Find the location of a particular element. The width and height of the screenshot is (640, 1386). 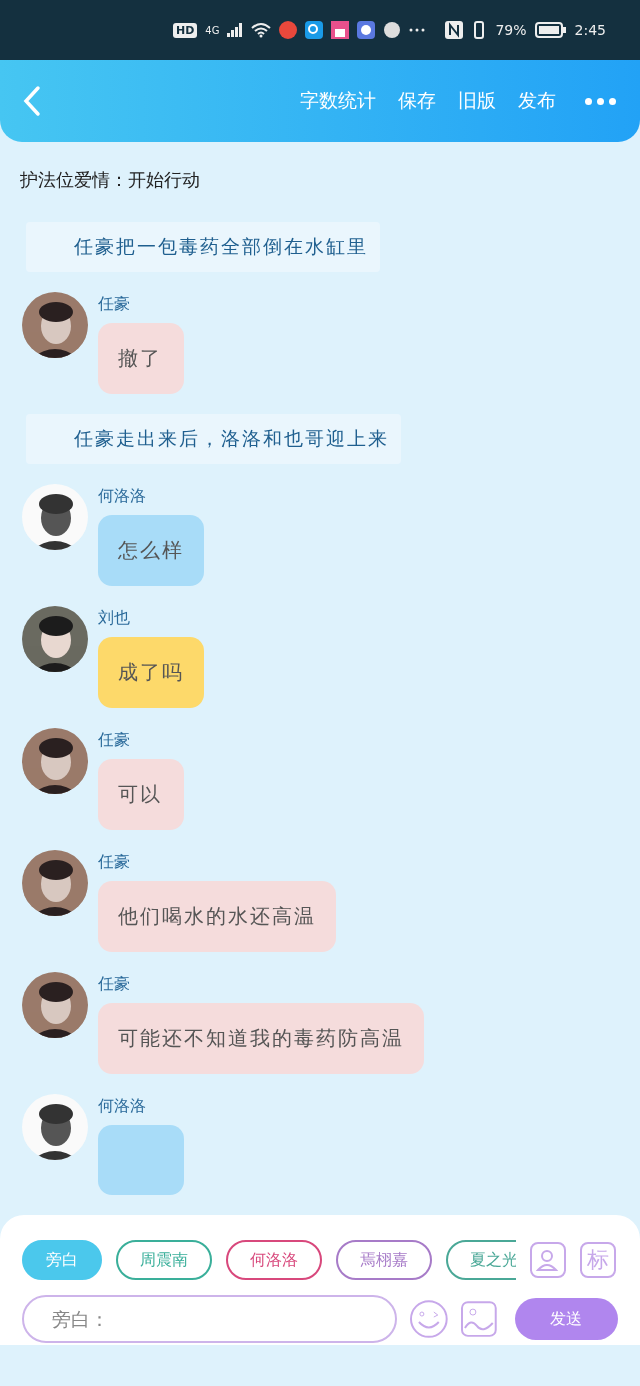

tag-button: 标 is located at coordinates (598, 1260).